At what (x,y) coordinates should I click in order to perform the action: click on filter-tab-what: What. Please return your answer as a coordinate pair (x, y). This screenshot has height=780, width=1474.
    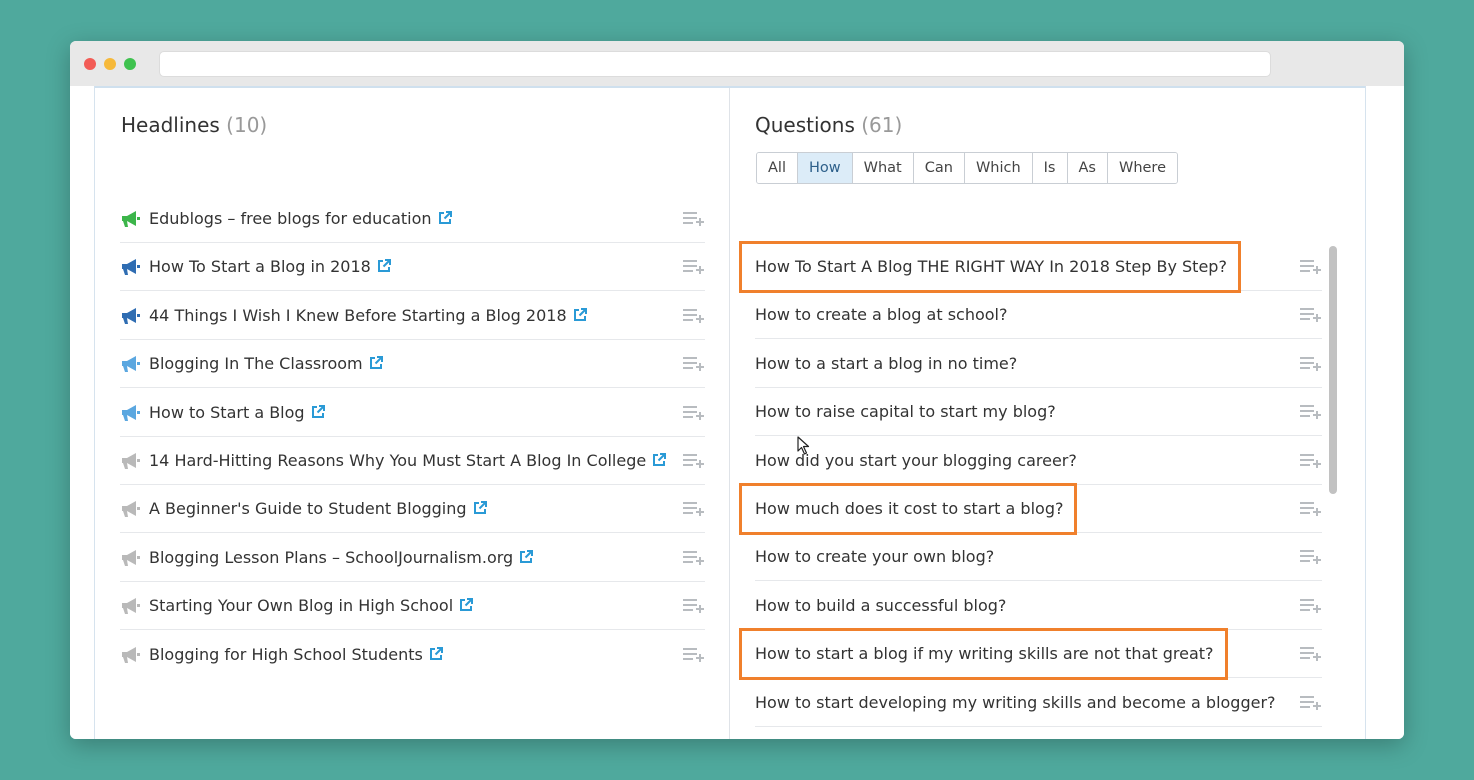
    Looking at the image, I should click on (883, 168).